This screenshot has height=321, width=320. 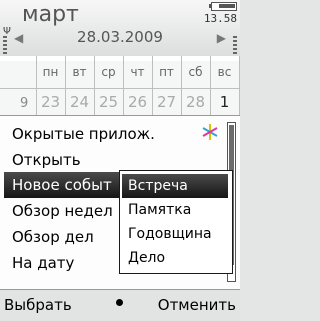 I want to click on day-cell: 24, so click(x=79, y=102).